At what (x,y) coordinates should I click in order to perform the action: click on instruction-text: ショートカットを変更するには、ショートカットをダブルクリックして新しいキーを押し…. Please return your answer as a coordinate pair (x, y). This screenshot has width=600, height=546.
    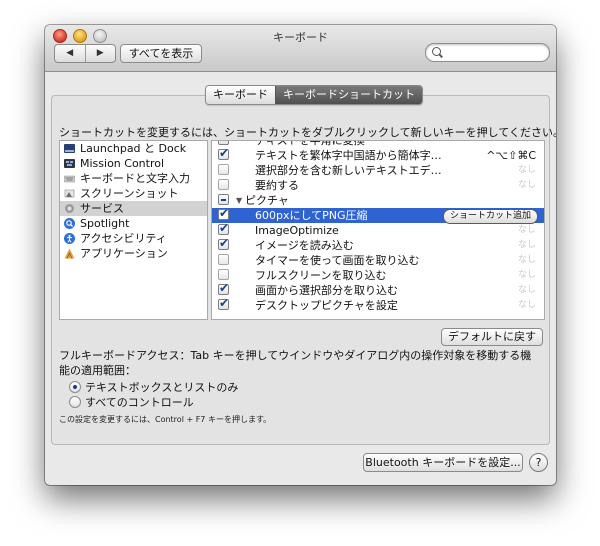
    Looking at the image, I should click on (307, 132).